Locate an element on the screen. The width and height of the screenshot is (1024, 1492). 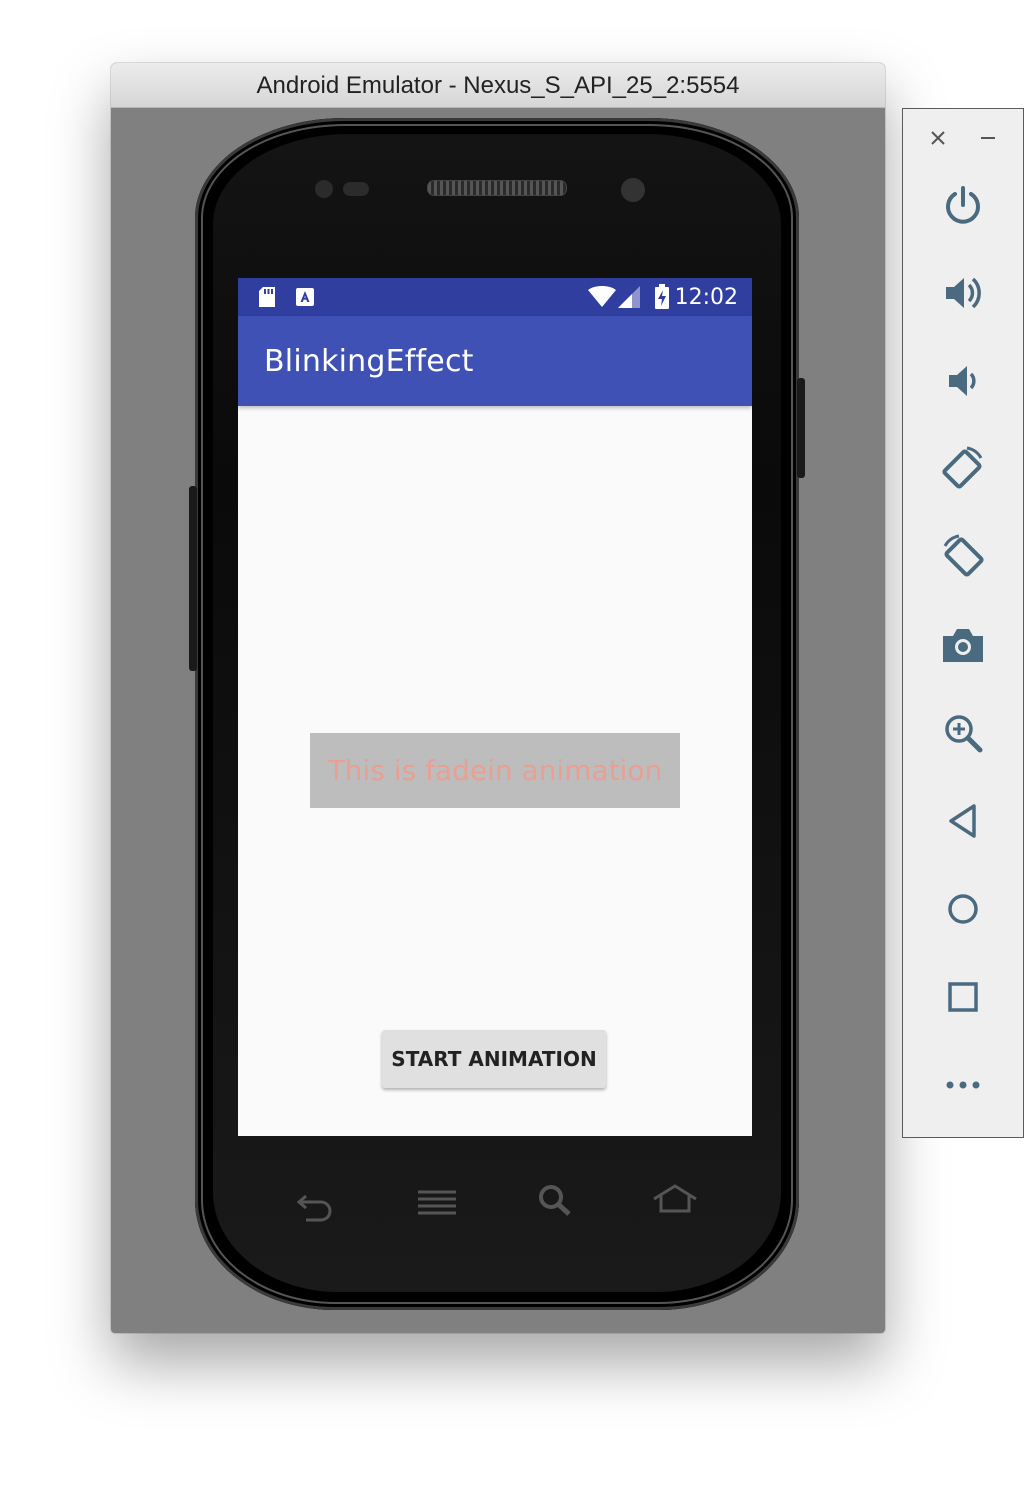
window-title: Android Emulator - Nexus_S_API_25_2:5554 is located at coordinates (498, 85).